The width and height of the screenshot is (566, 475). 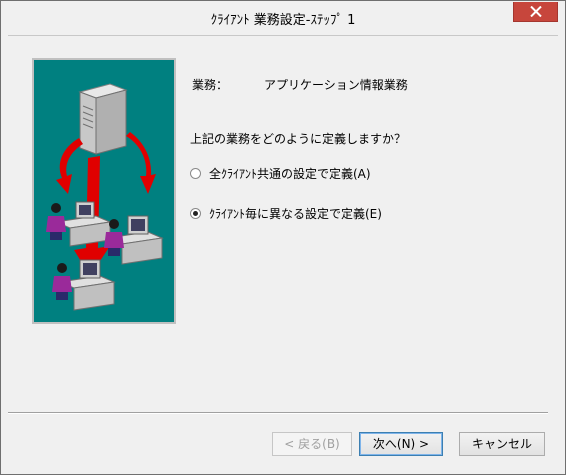 I want to click on wizard-illustration, so click(x=104, y=191).